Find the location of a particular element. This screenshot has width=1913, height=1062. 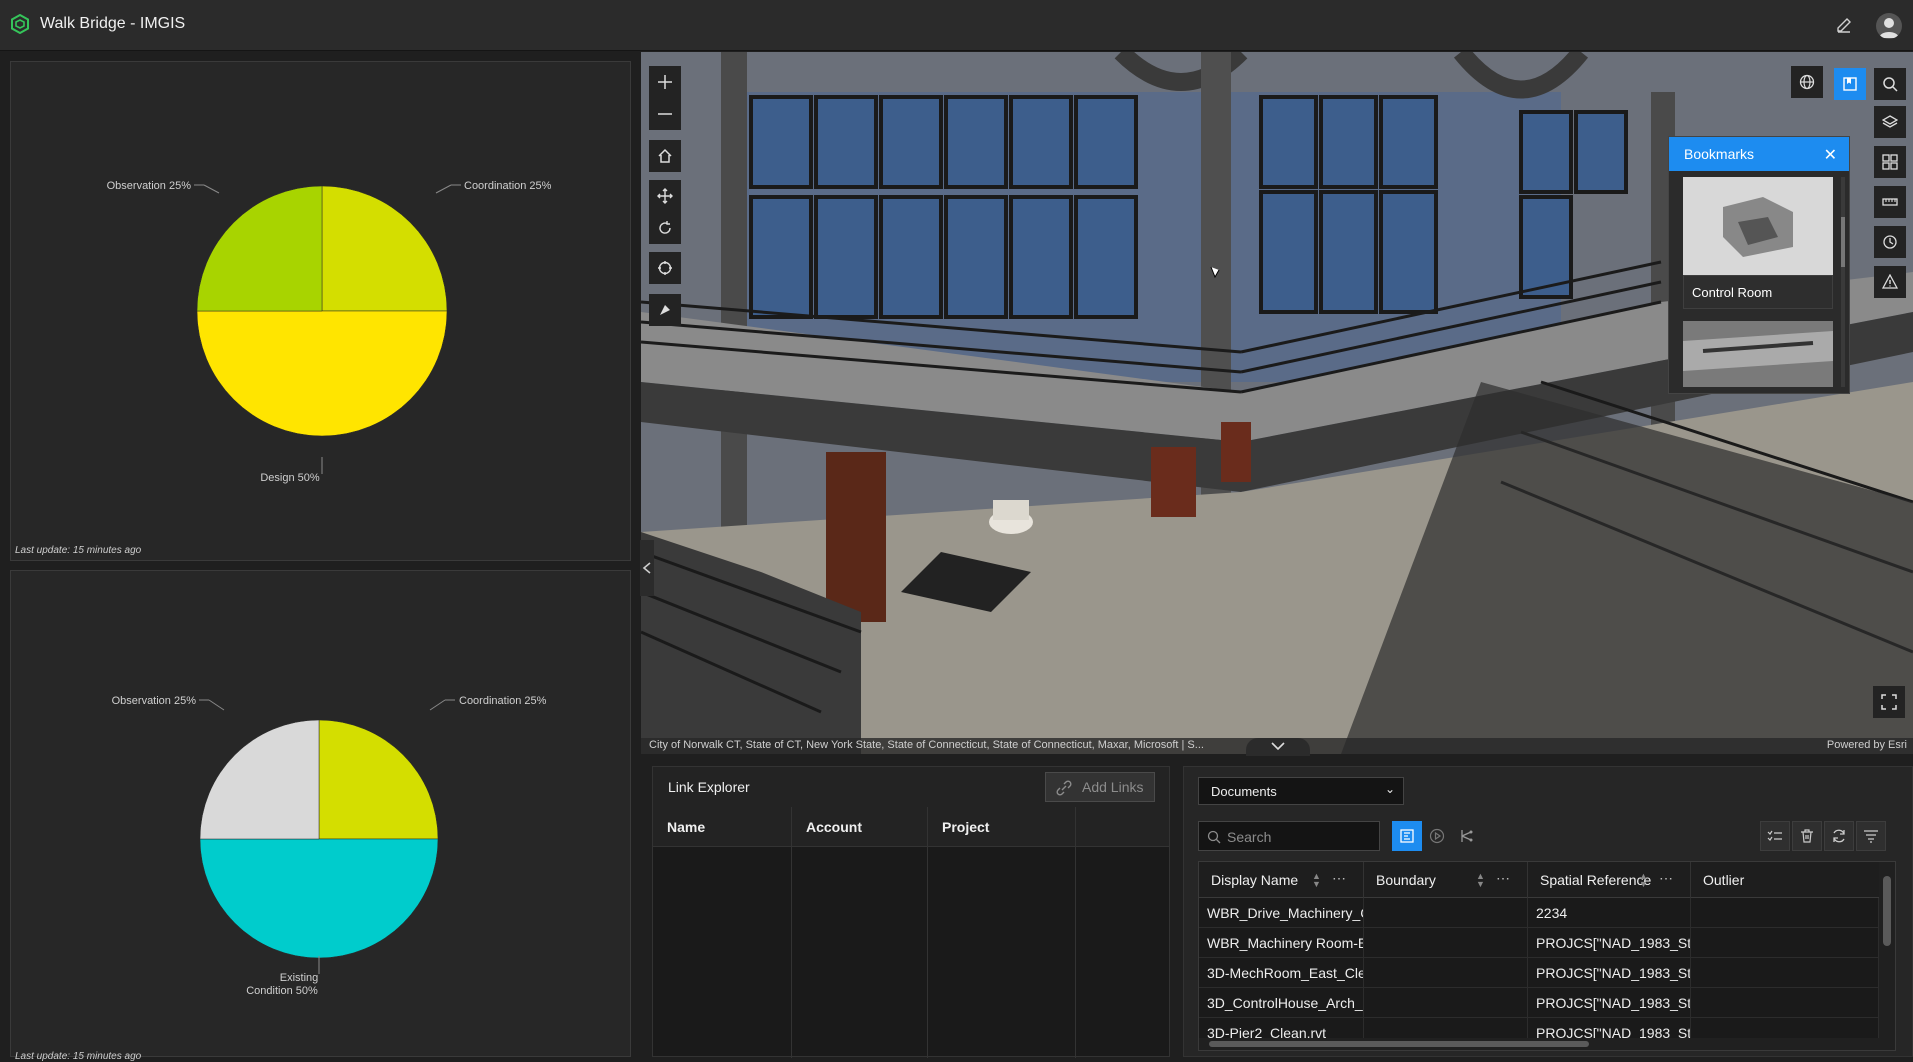

measure-tool-button is located at coordinates (1890, 202).